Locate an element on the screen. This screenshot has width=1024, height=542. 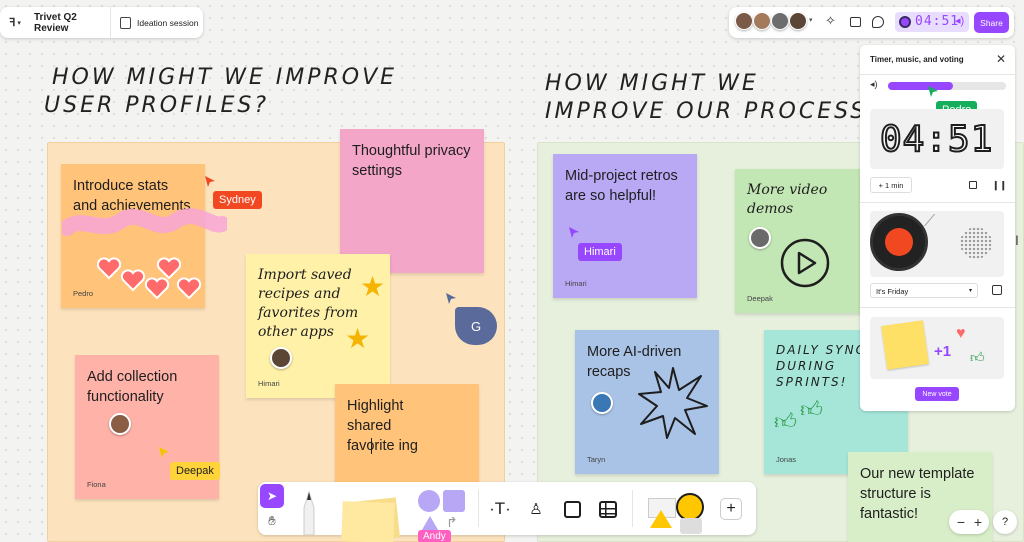
song-select-value: It's Friday is located at coordinates (892, 291).